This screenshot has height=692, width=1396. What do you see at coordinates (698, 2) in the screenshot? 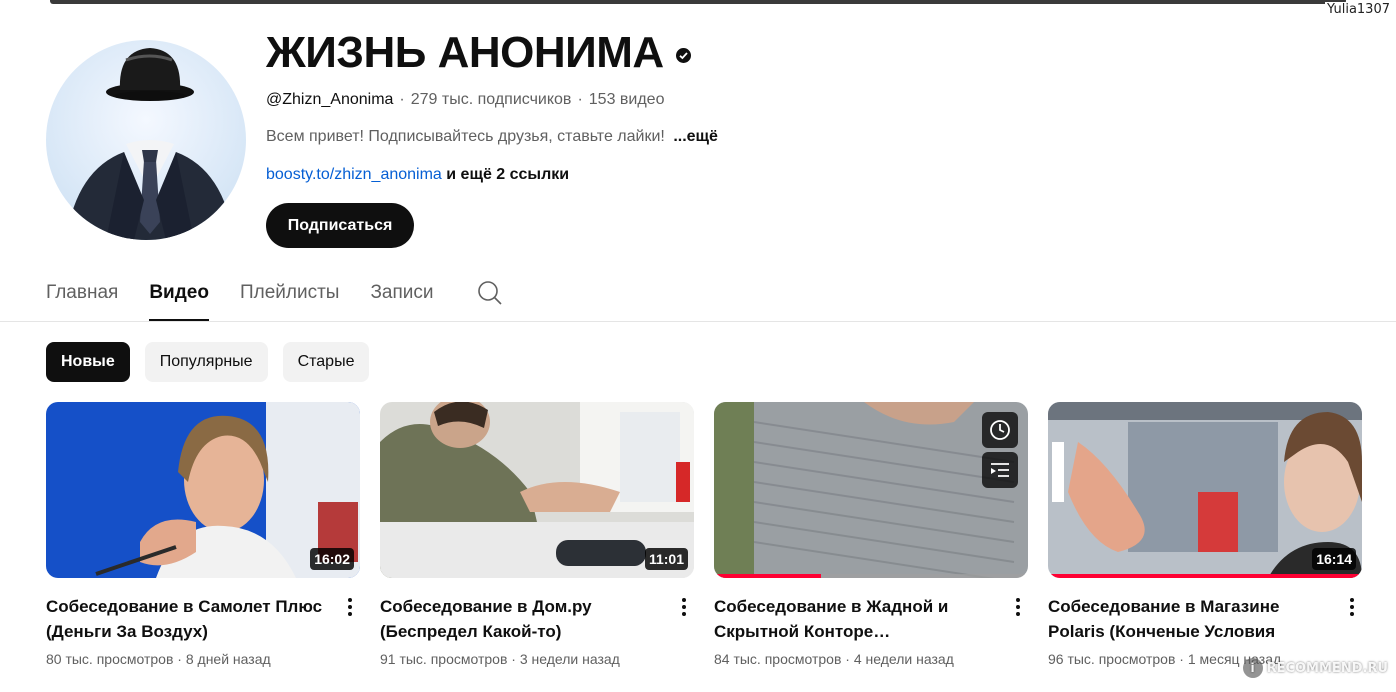
I see `browser-top-edge` at bounding box center [698, 2].